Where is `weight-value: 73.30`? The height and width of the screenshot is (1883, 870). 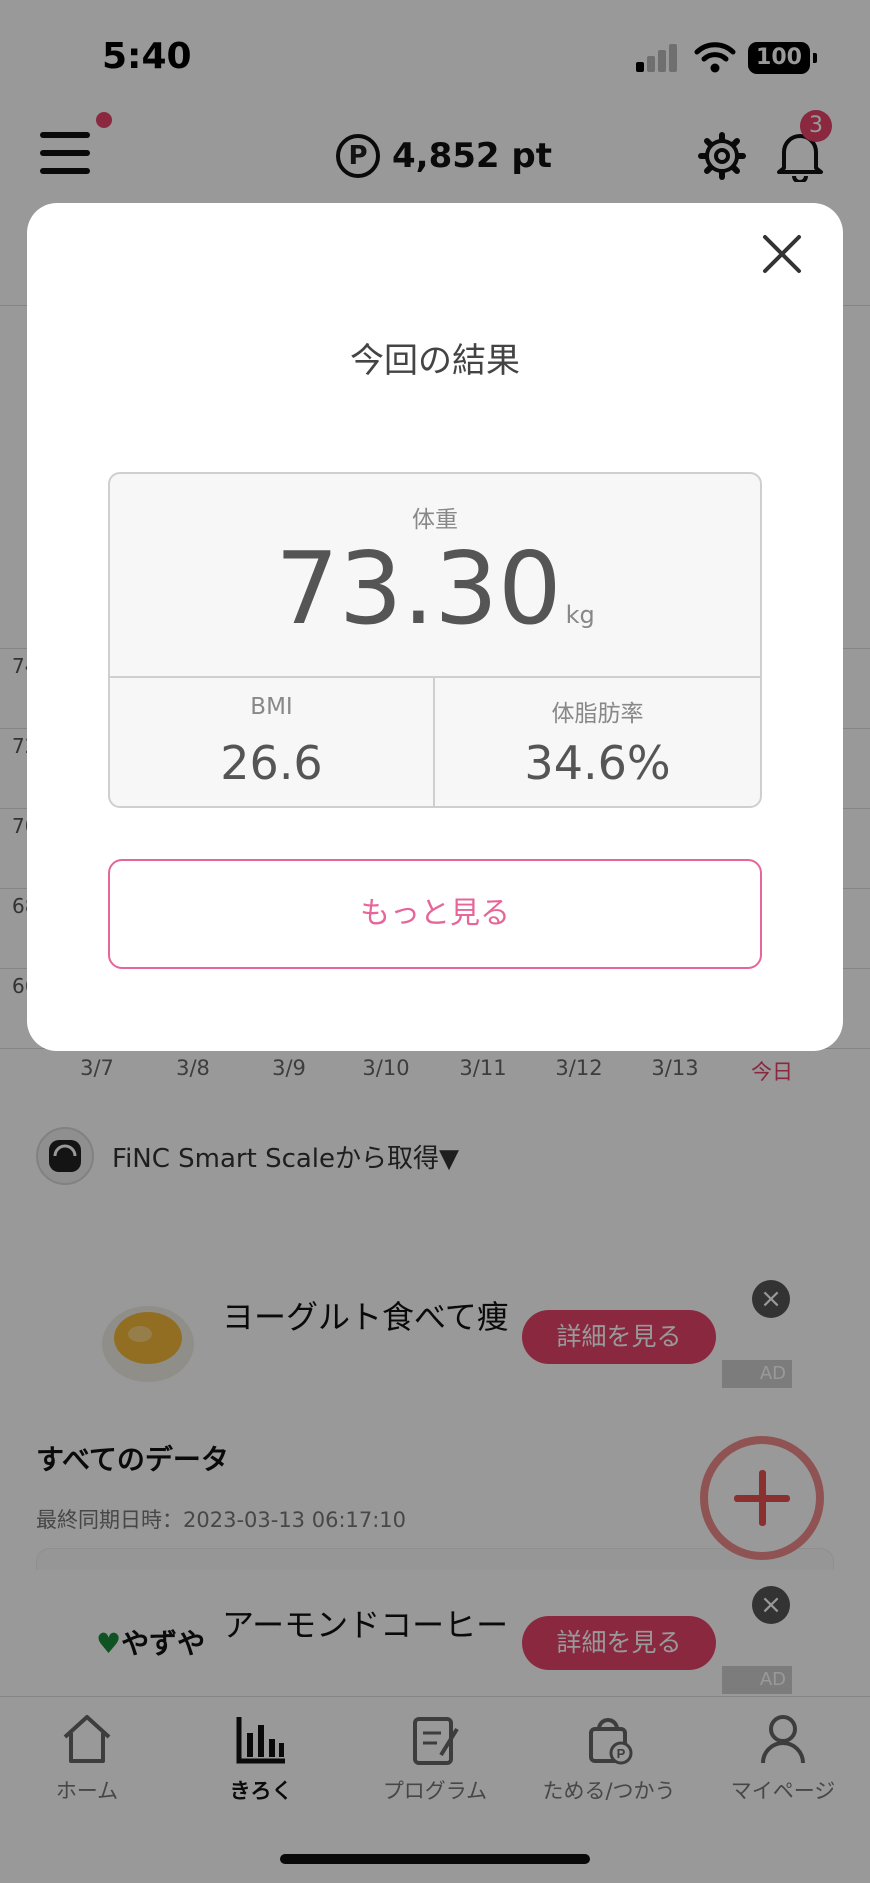
weight-value: 73.30 is located at coordinates (418, 588).